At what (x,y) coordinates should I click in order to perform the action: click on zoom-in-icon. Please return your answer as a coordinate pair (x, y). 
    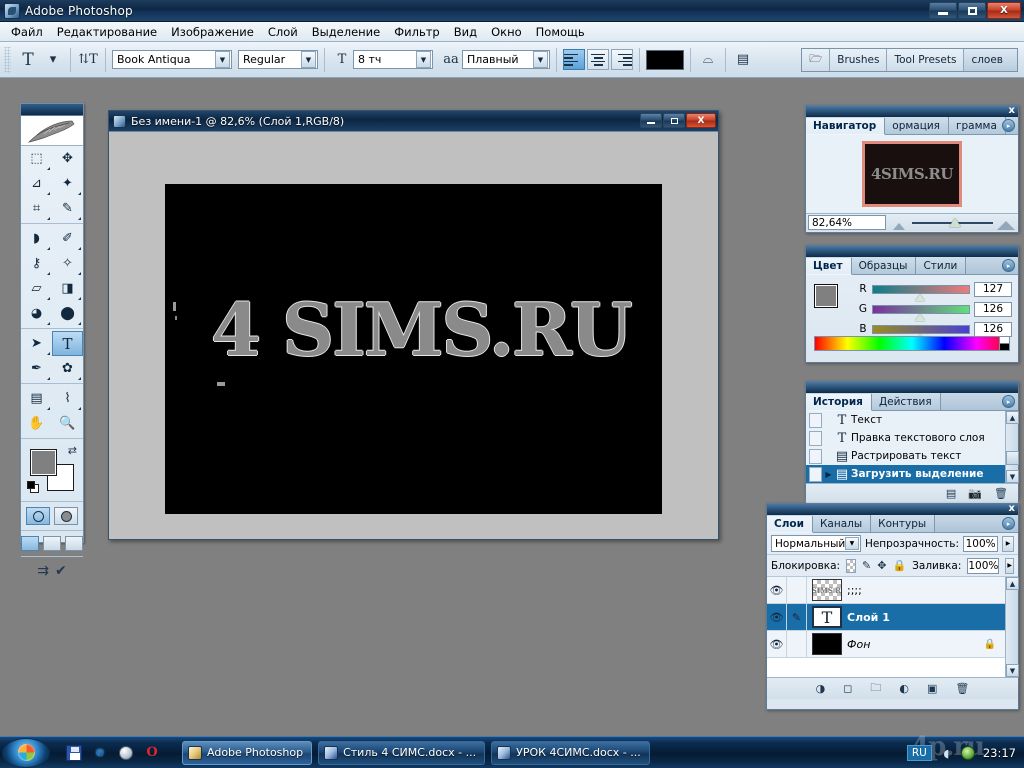
    Looking at the image, I should click on (1006, 223).